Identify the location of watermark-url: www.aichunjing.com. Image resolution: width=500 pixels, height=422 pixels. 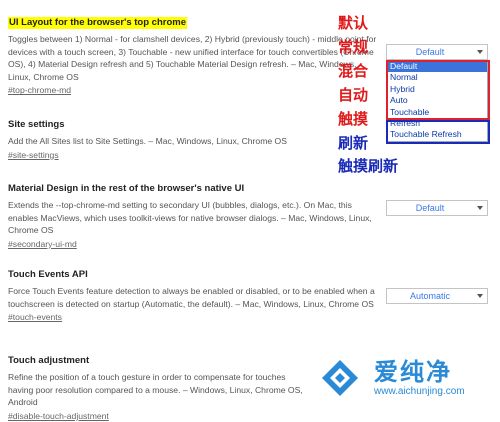
(419, 391).